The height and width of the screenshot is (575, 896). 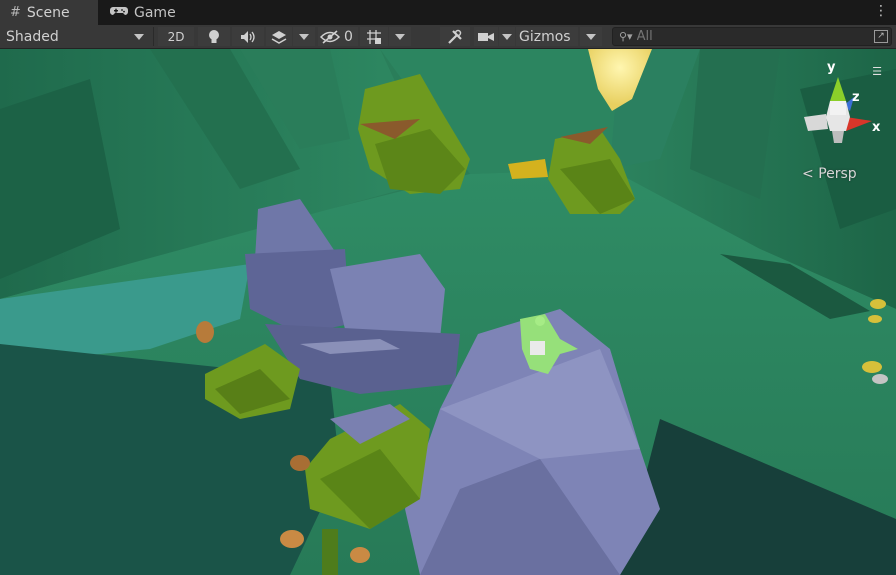 What do you see at coordinates (75, 36) in the screenshot?
I see `draw-mode-dropdown: Shaded` at bounding box center [75, 36].